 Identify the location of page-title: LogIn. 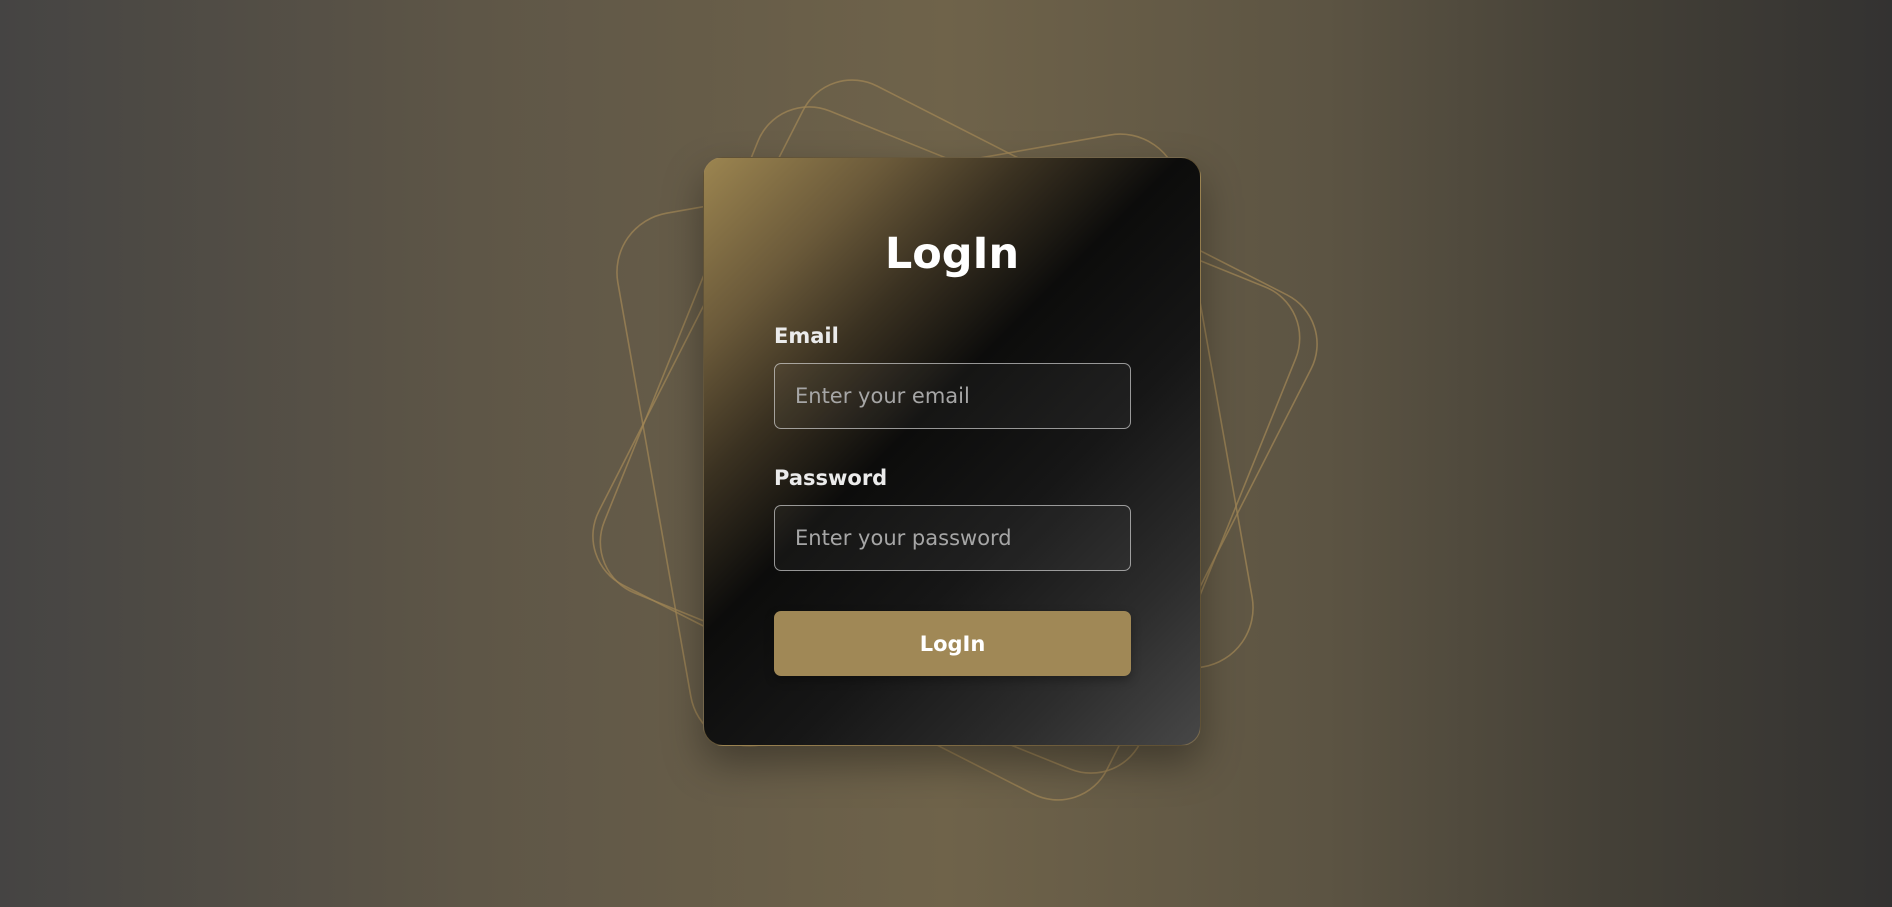
(952, 254).